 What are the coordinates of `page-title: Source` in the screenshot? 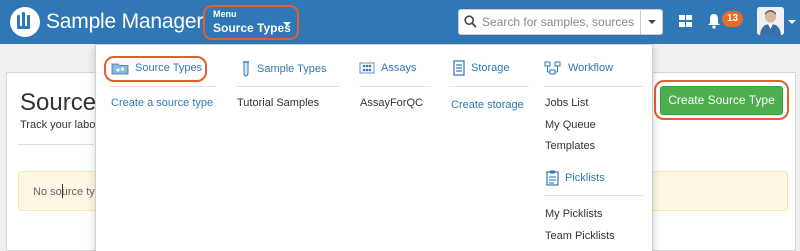 It's located at (58, 102).